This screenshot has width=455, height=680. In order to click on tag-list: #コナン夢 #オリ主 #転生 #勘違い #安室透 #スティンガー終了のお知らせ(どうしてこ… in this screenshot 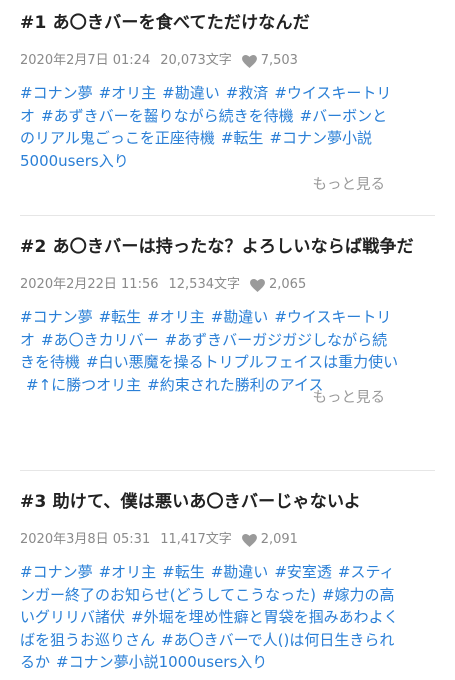, I will do `click(210, 617)`.